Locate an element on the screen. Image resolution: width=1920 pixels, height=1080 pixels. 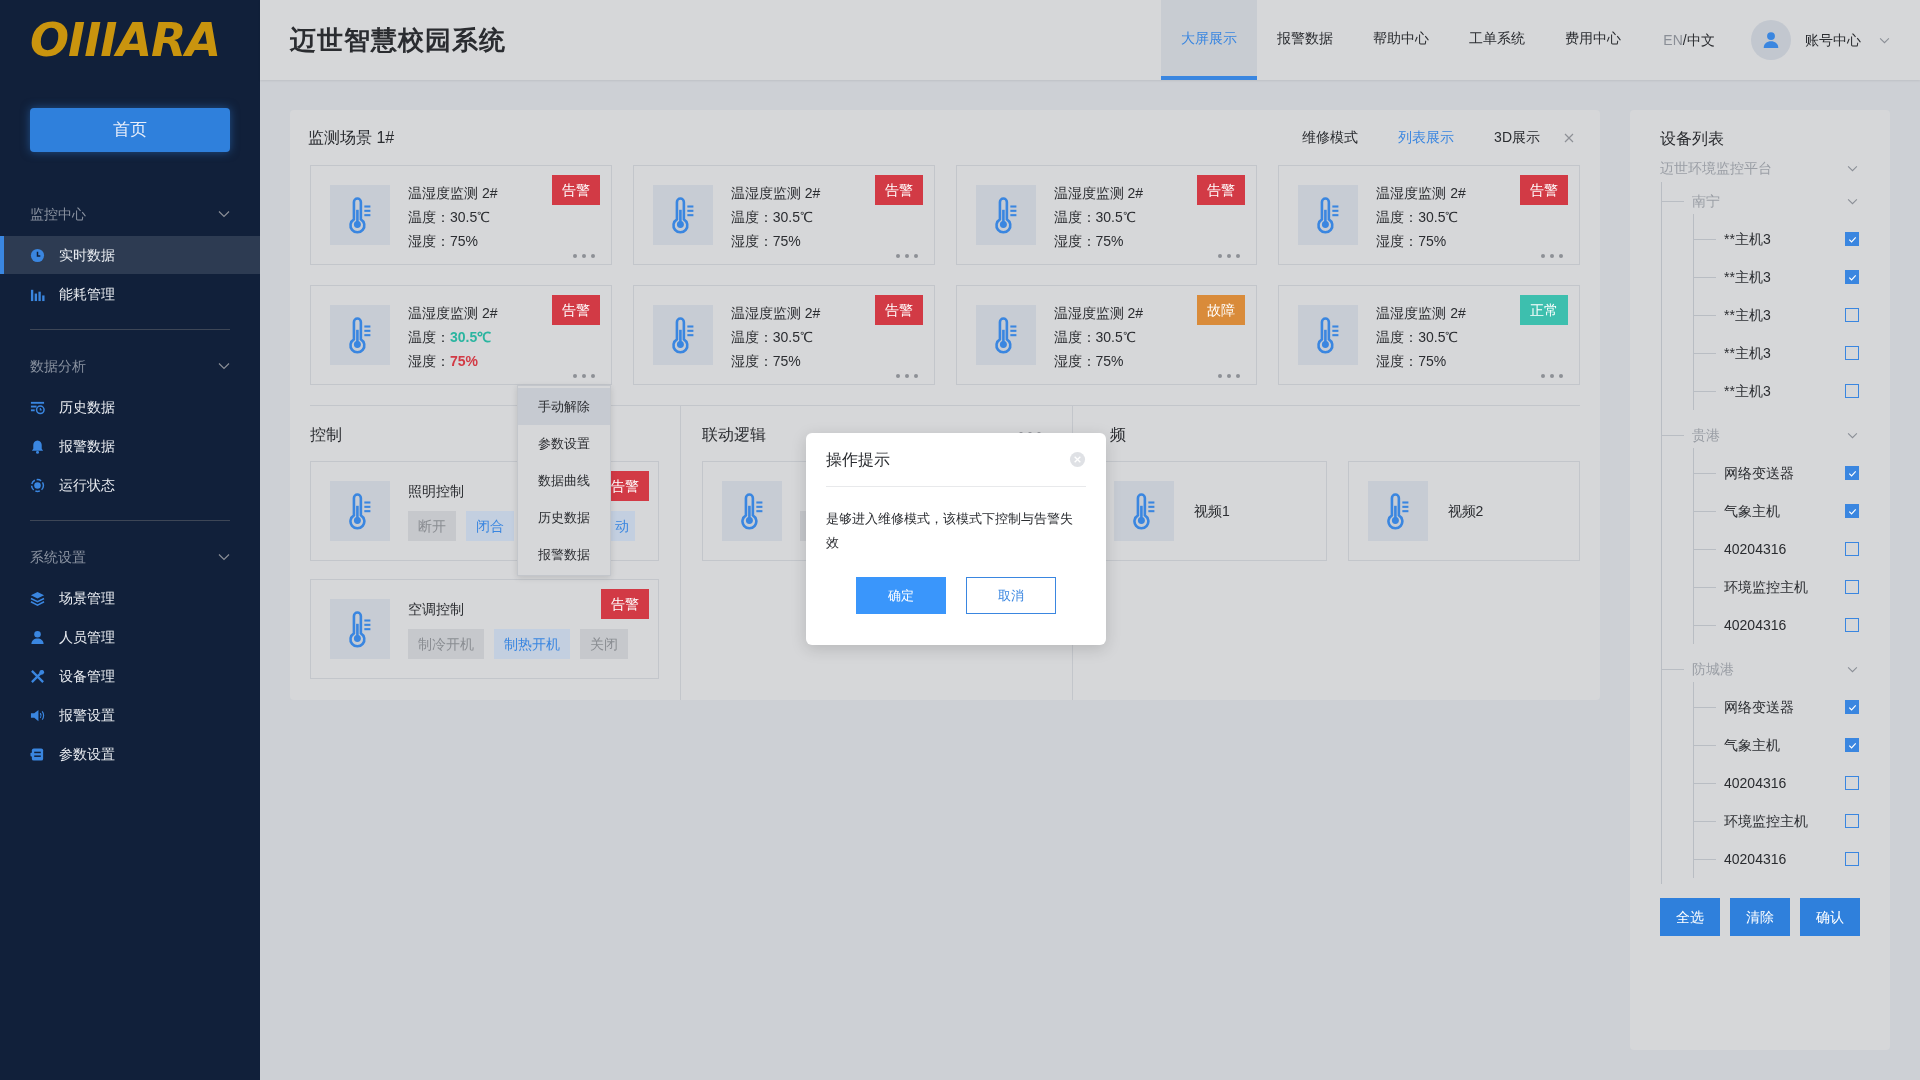
action-button: 清除 is located at coordinates (1760, 917).